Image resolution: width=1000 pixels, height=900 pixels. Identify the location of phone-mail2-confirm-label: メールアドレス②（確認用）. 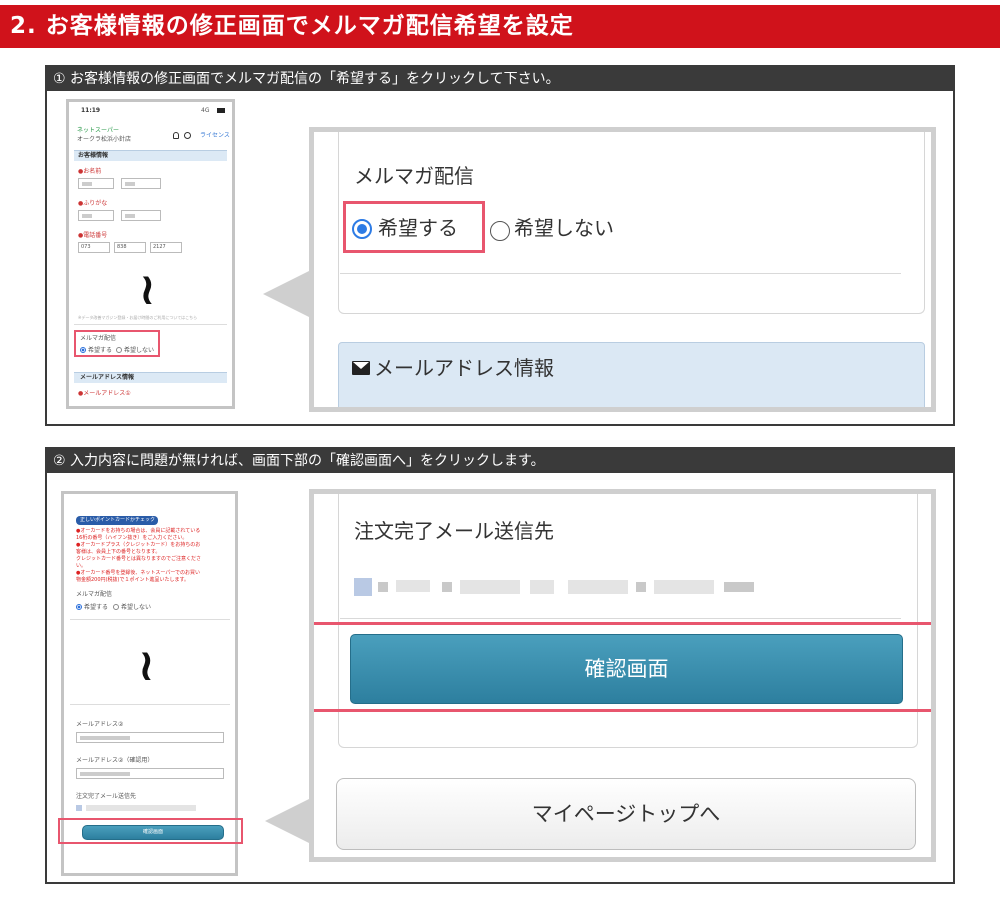
(115, 760).